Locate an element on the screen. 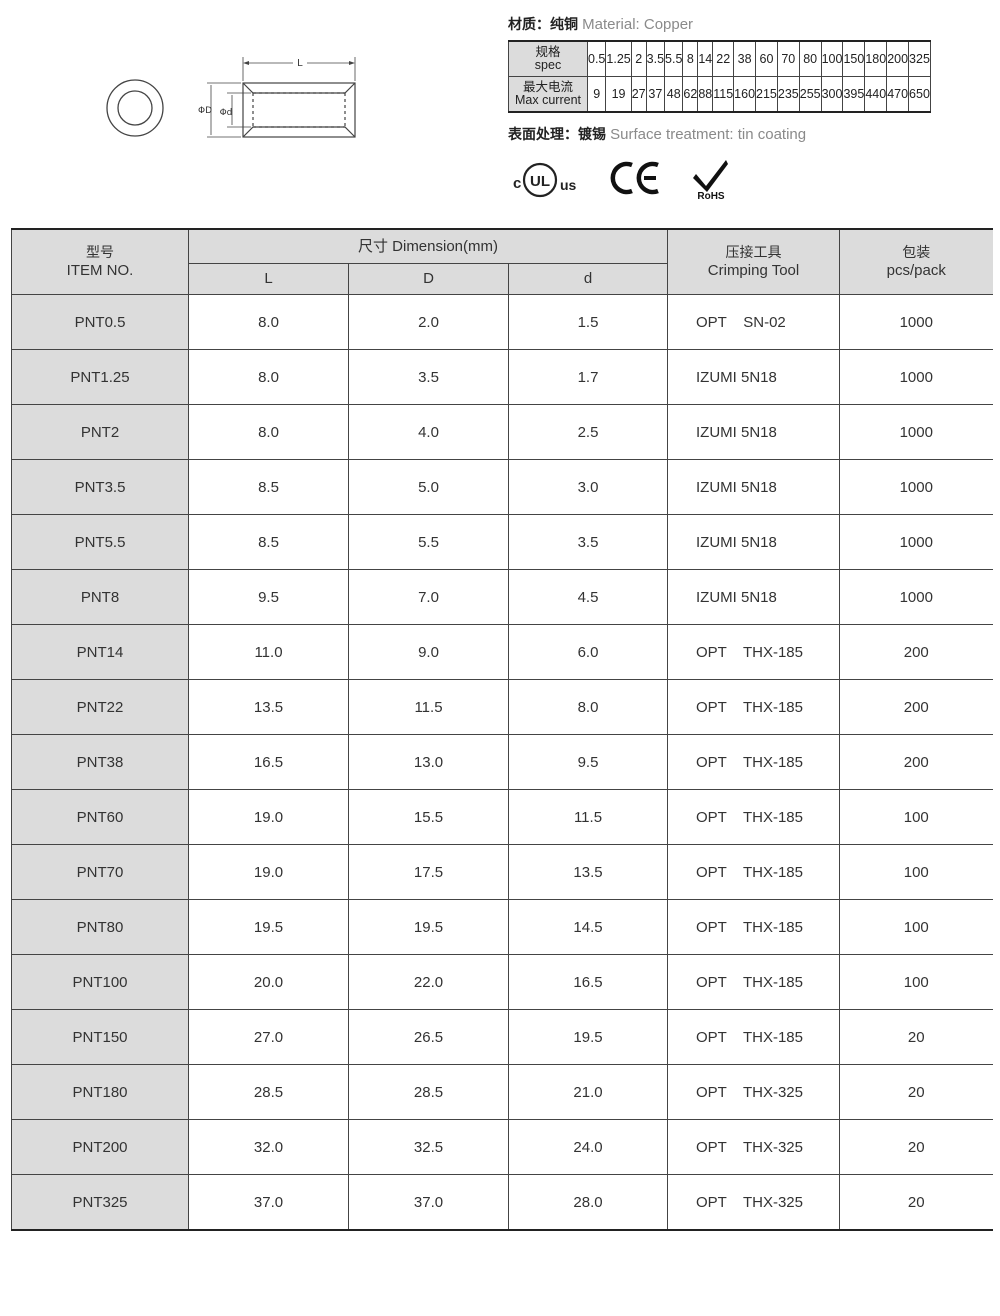 The height and width of the screenshot is (1316, 1000). current-cell: 235 is located at coordinates (788, 94).